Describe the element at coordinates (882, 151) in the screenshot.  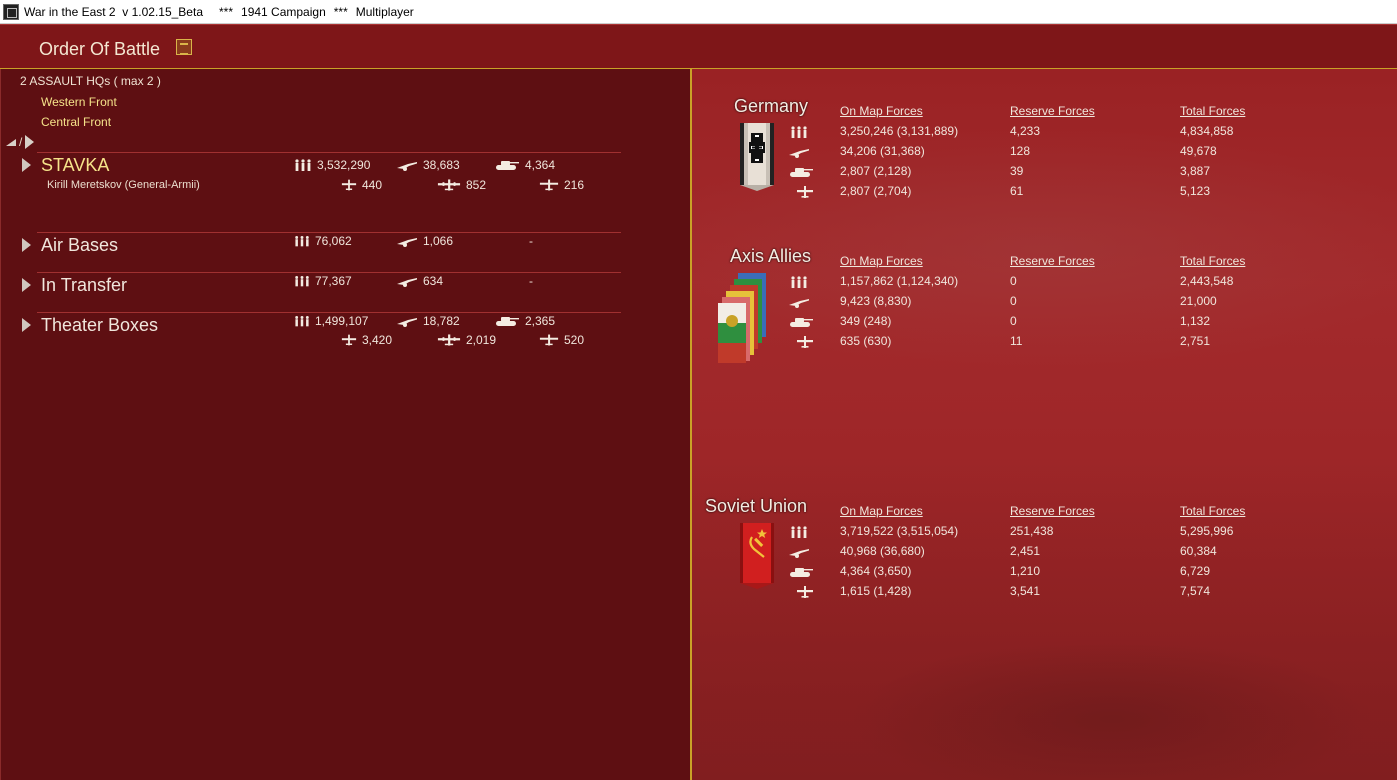
I see `on-map-guns: 34,206 (31,368)` at that location.